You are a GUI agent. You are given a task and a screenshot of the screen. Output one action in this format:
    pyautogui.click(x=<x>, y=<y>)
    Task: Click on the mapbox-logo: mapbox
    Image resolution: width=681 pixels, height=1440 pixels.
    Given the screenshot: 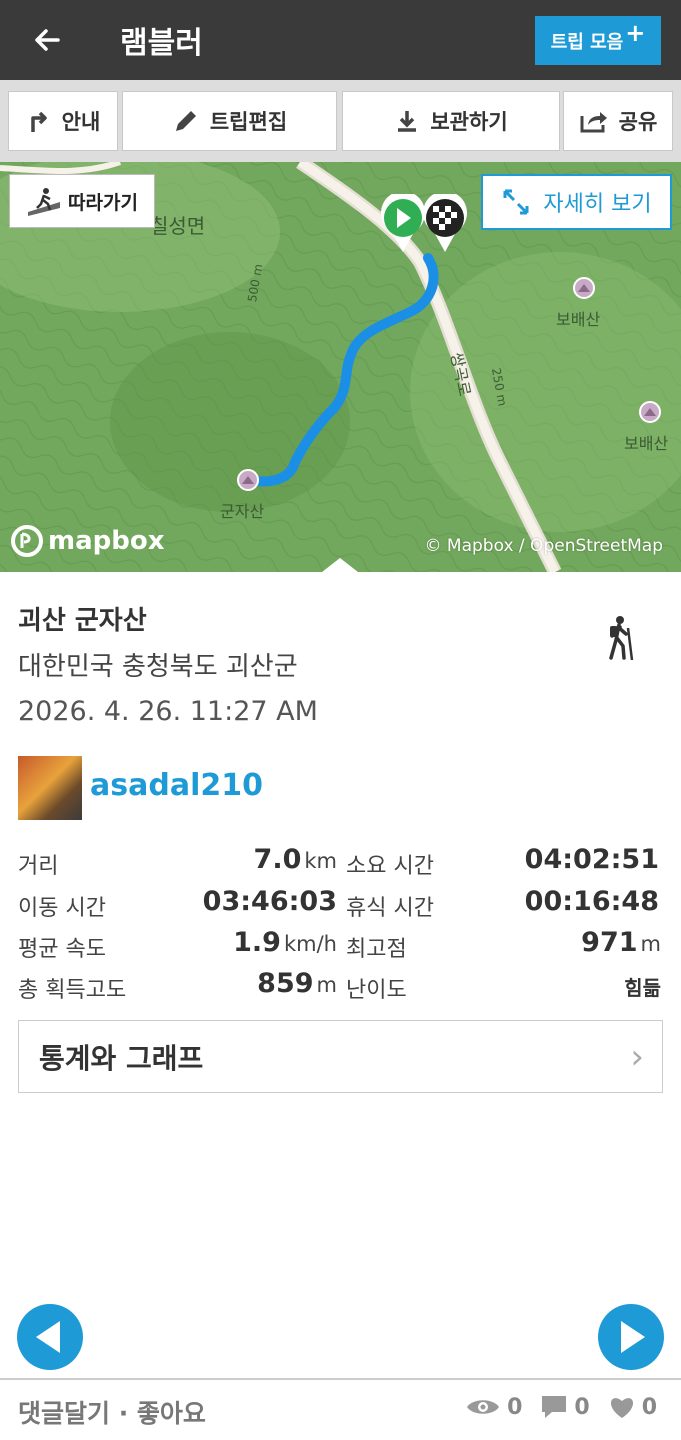 What is the action you would take?
    pyautogui.click(x=87, y=541)
    